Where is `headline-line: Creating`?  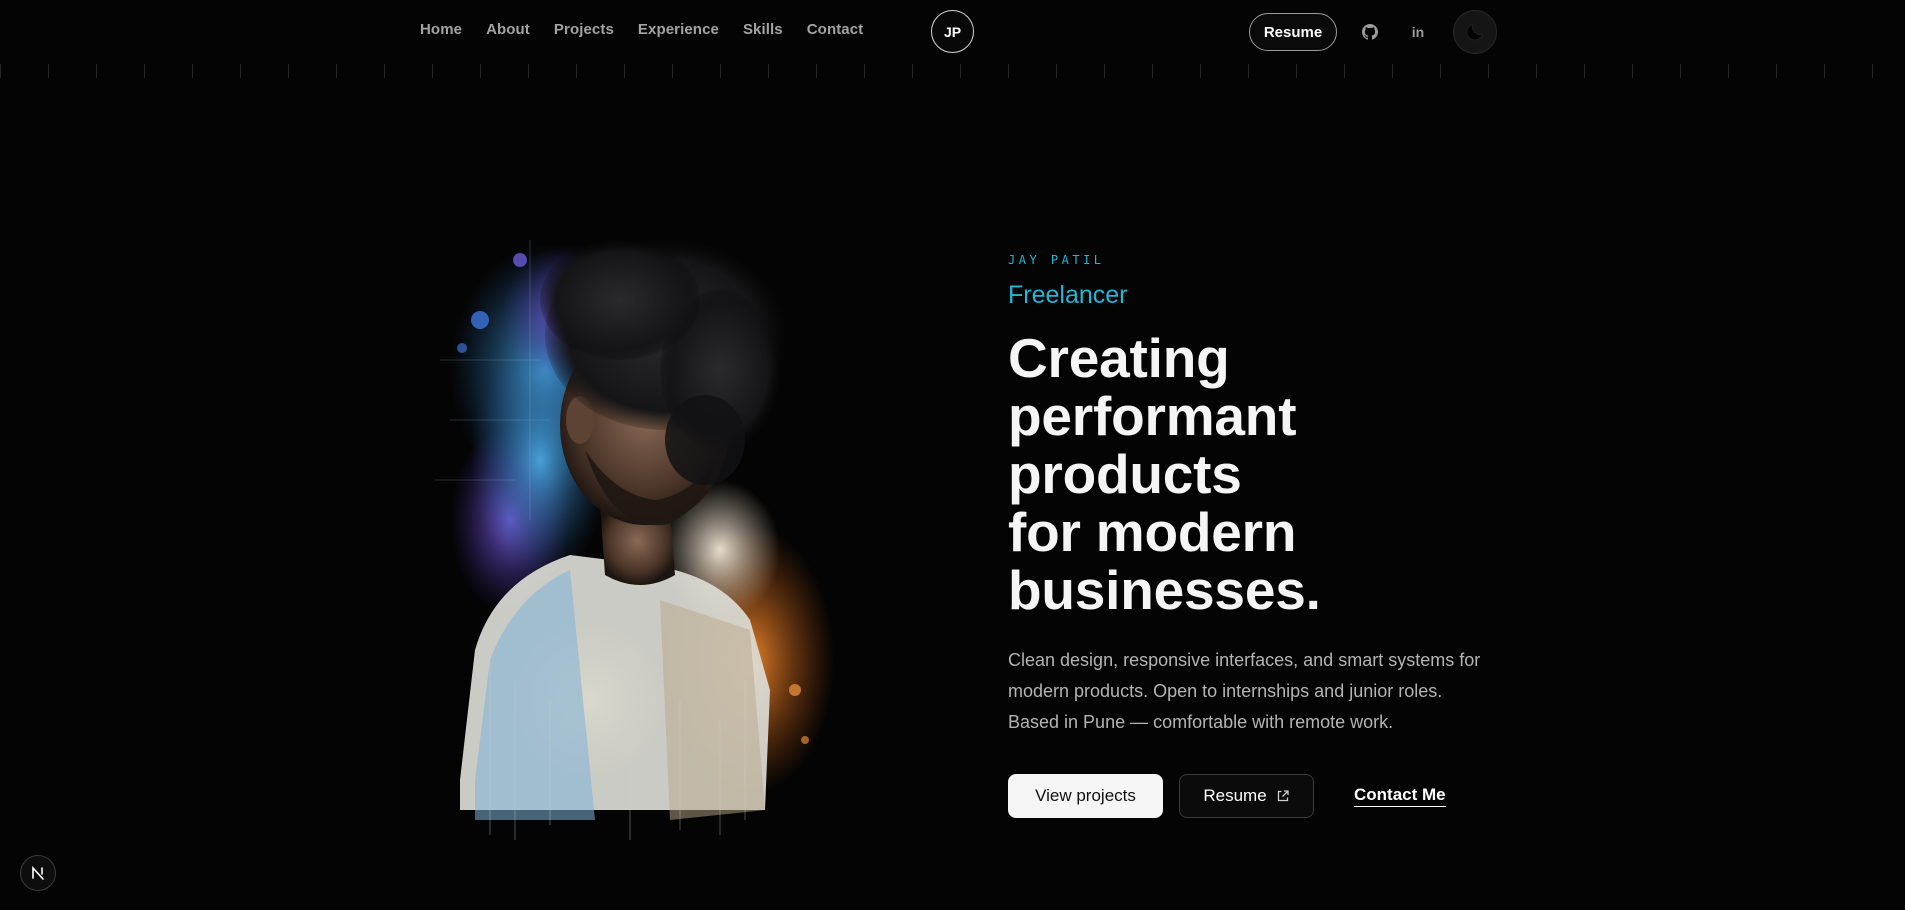
headline-line: Creating is located at coordinates (1119, 358).